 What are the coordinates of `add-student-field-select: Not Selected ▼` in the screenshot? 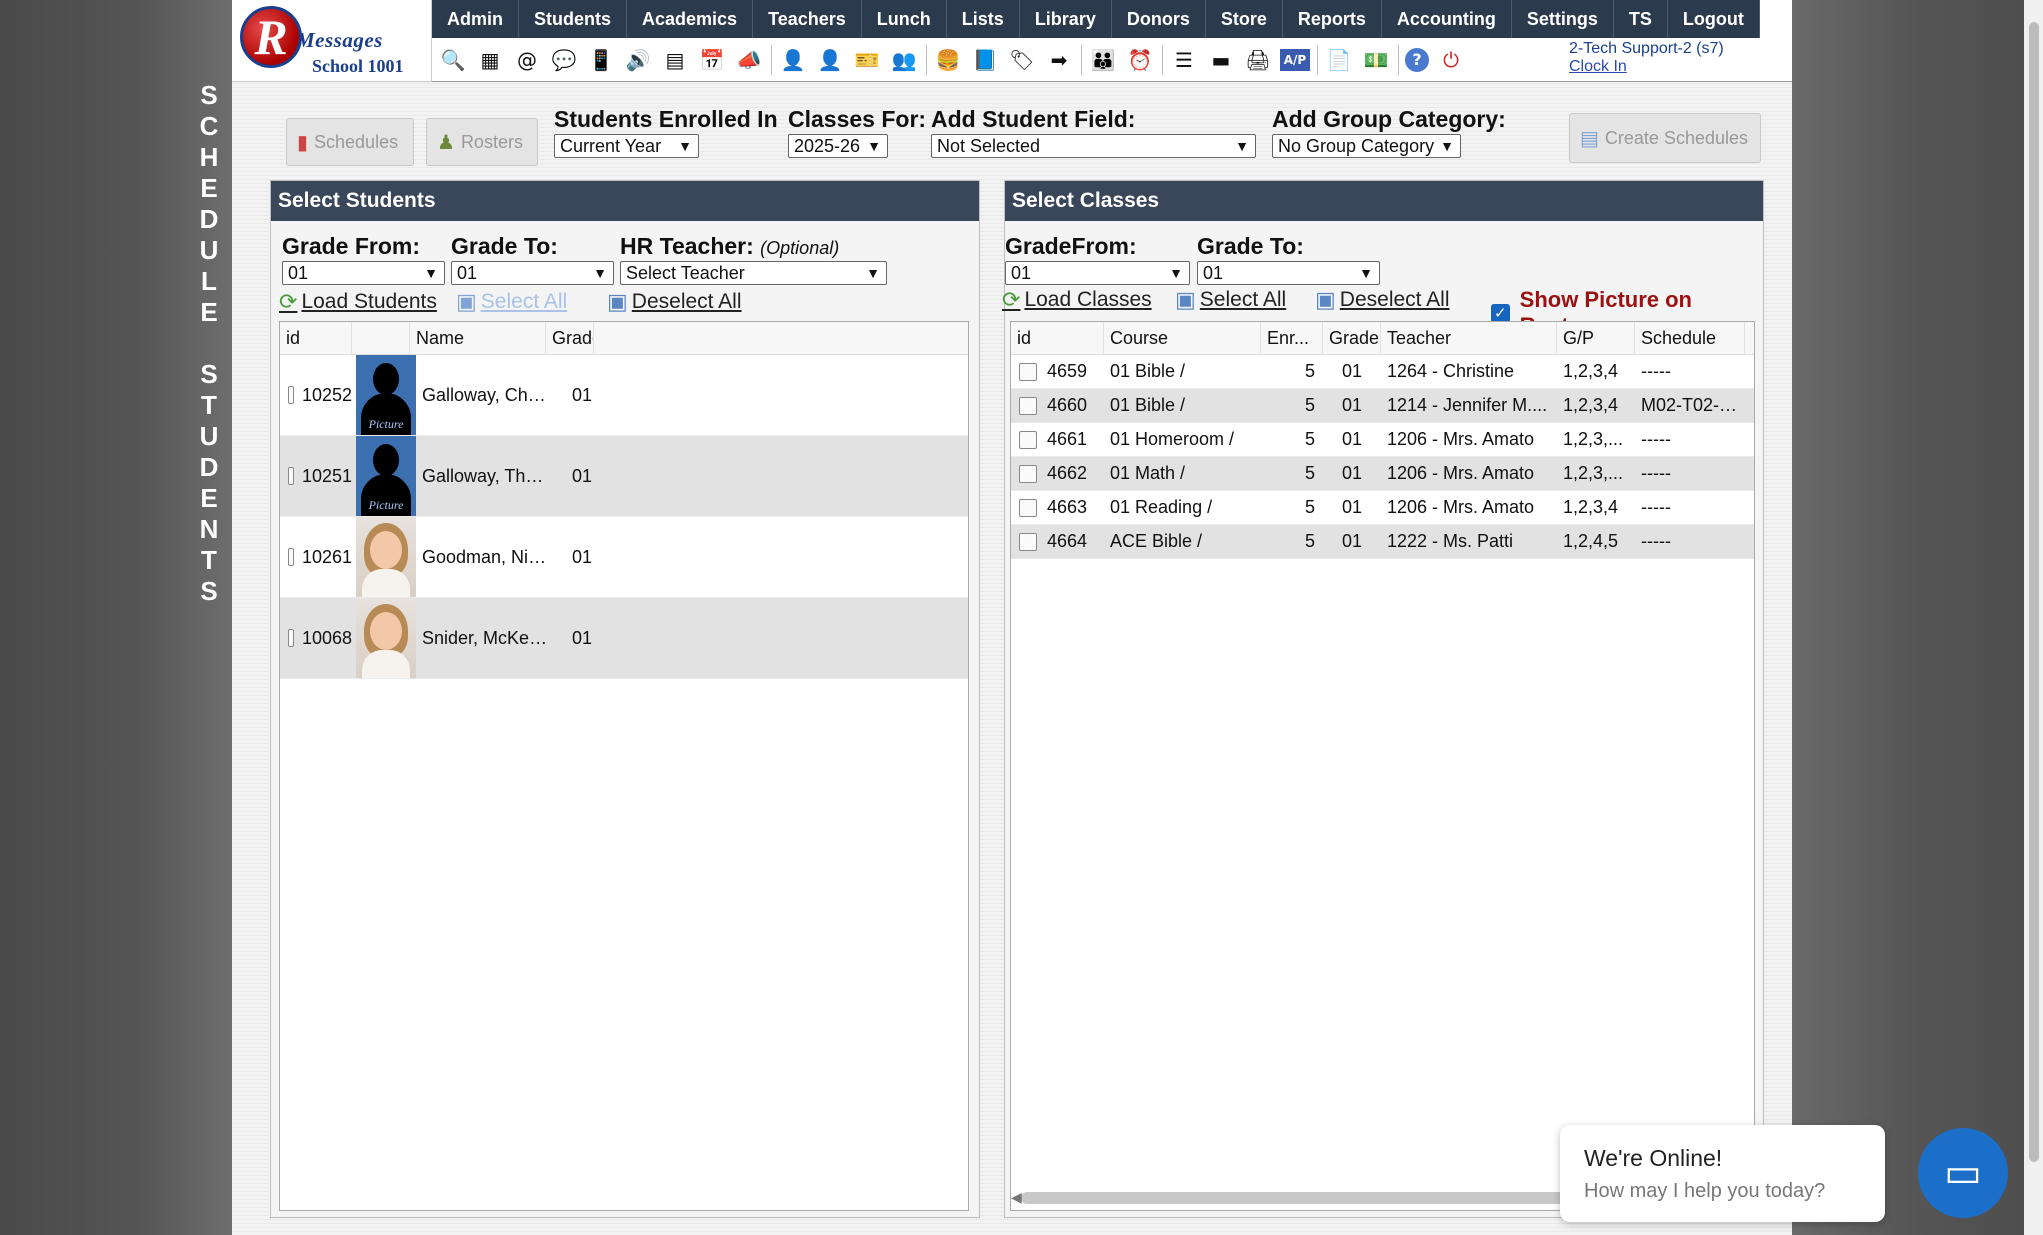 It's located at (1093, 146).